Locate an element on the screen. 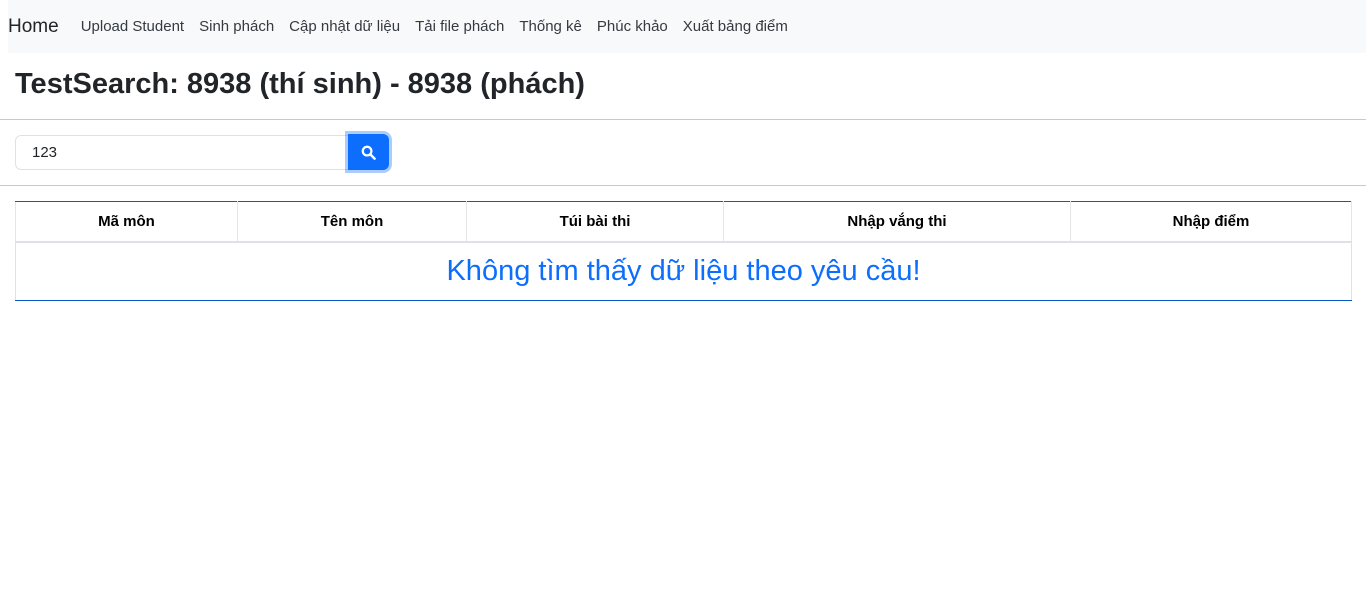  search-group is located at coordinates (202, 152).